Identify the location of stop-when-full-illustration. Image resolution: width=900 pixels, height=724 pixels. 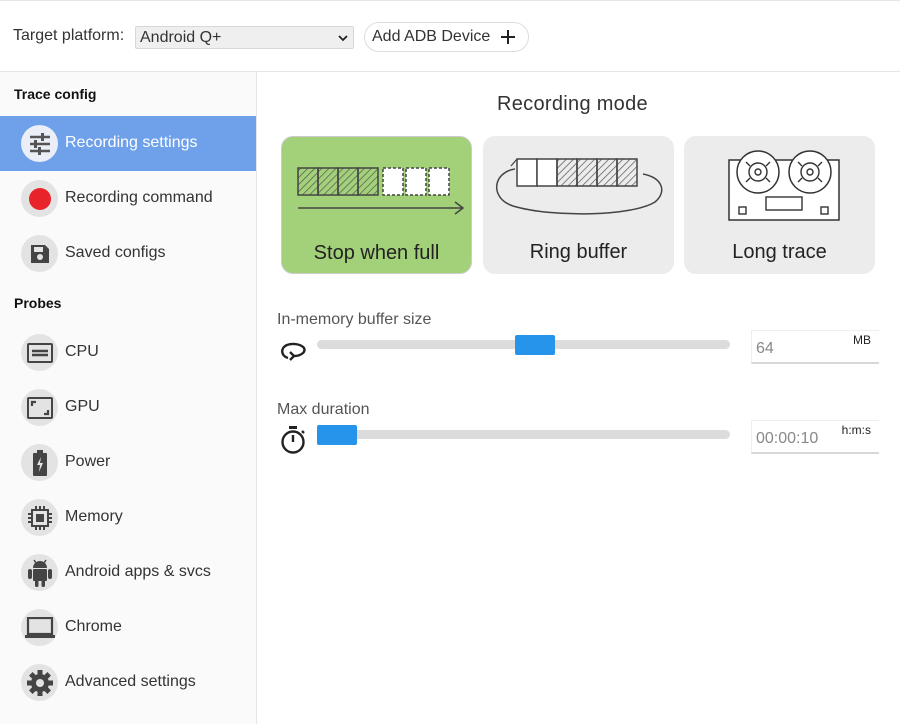
(381, 191).